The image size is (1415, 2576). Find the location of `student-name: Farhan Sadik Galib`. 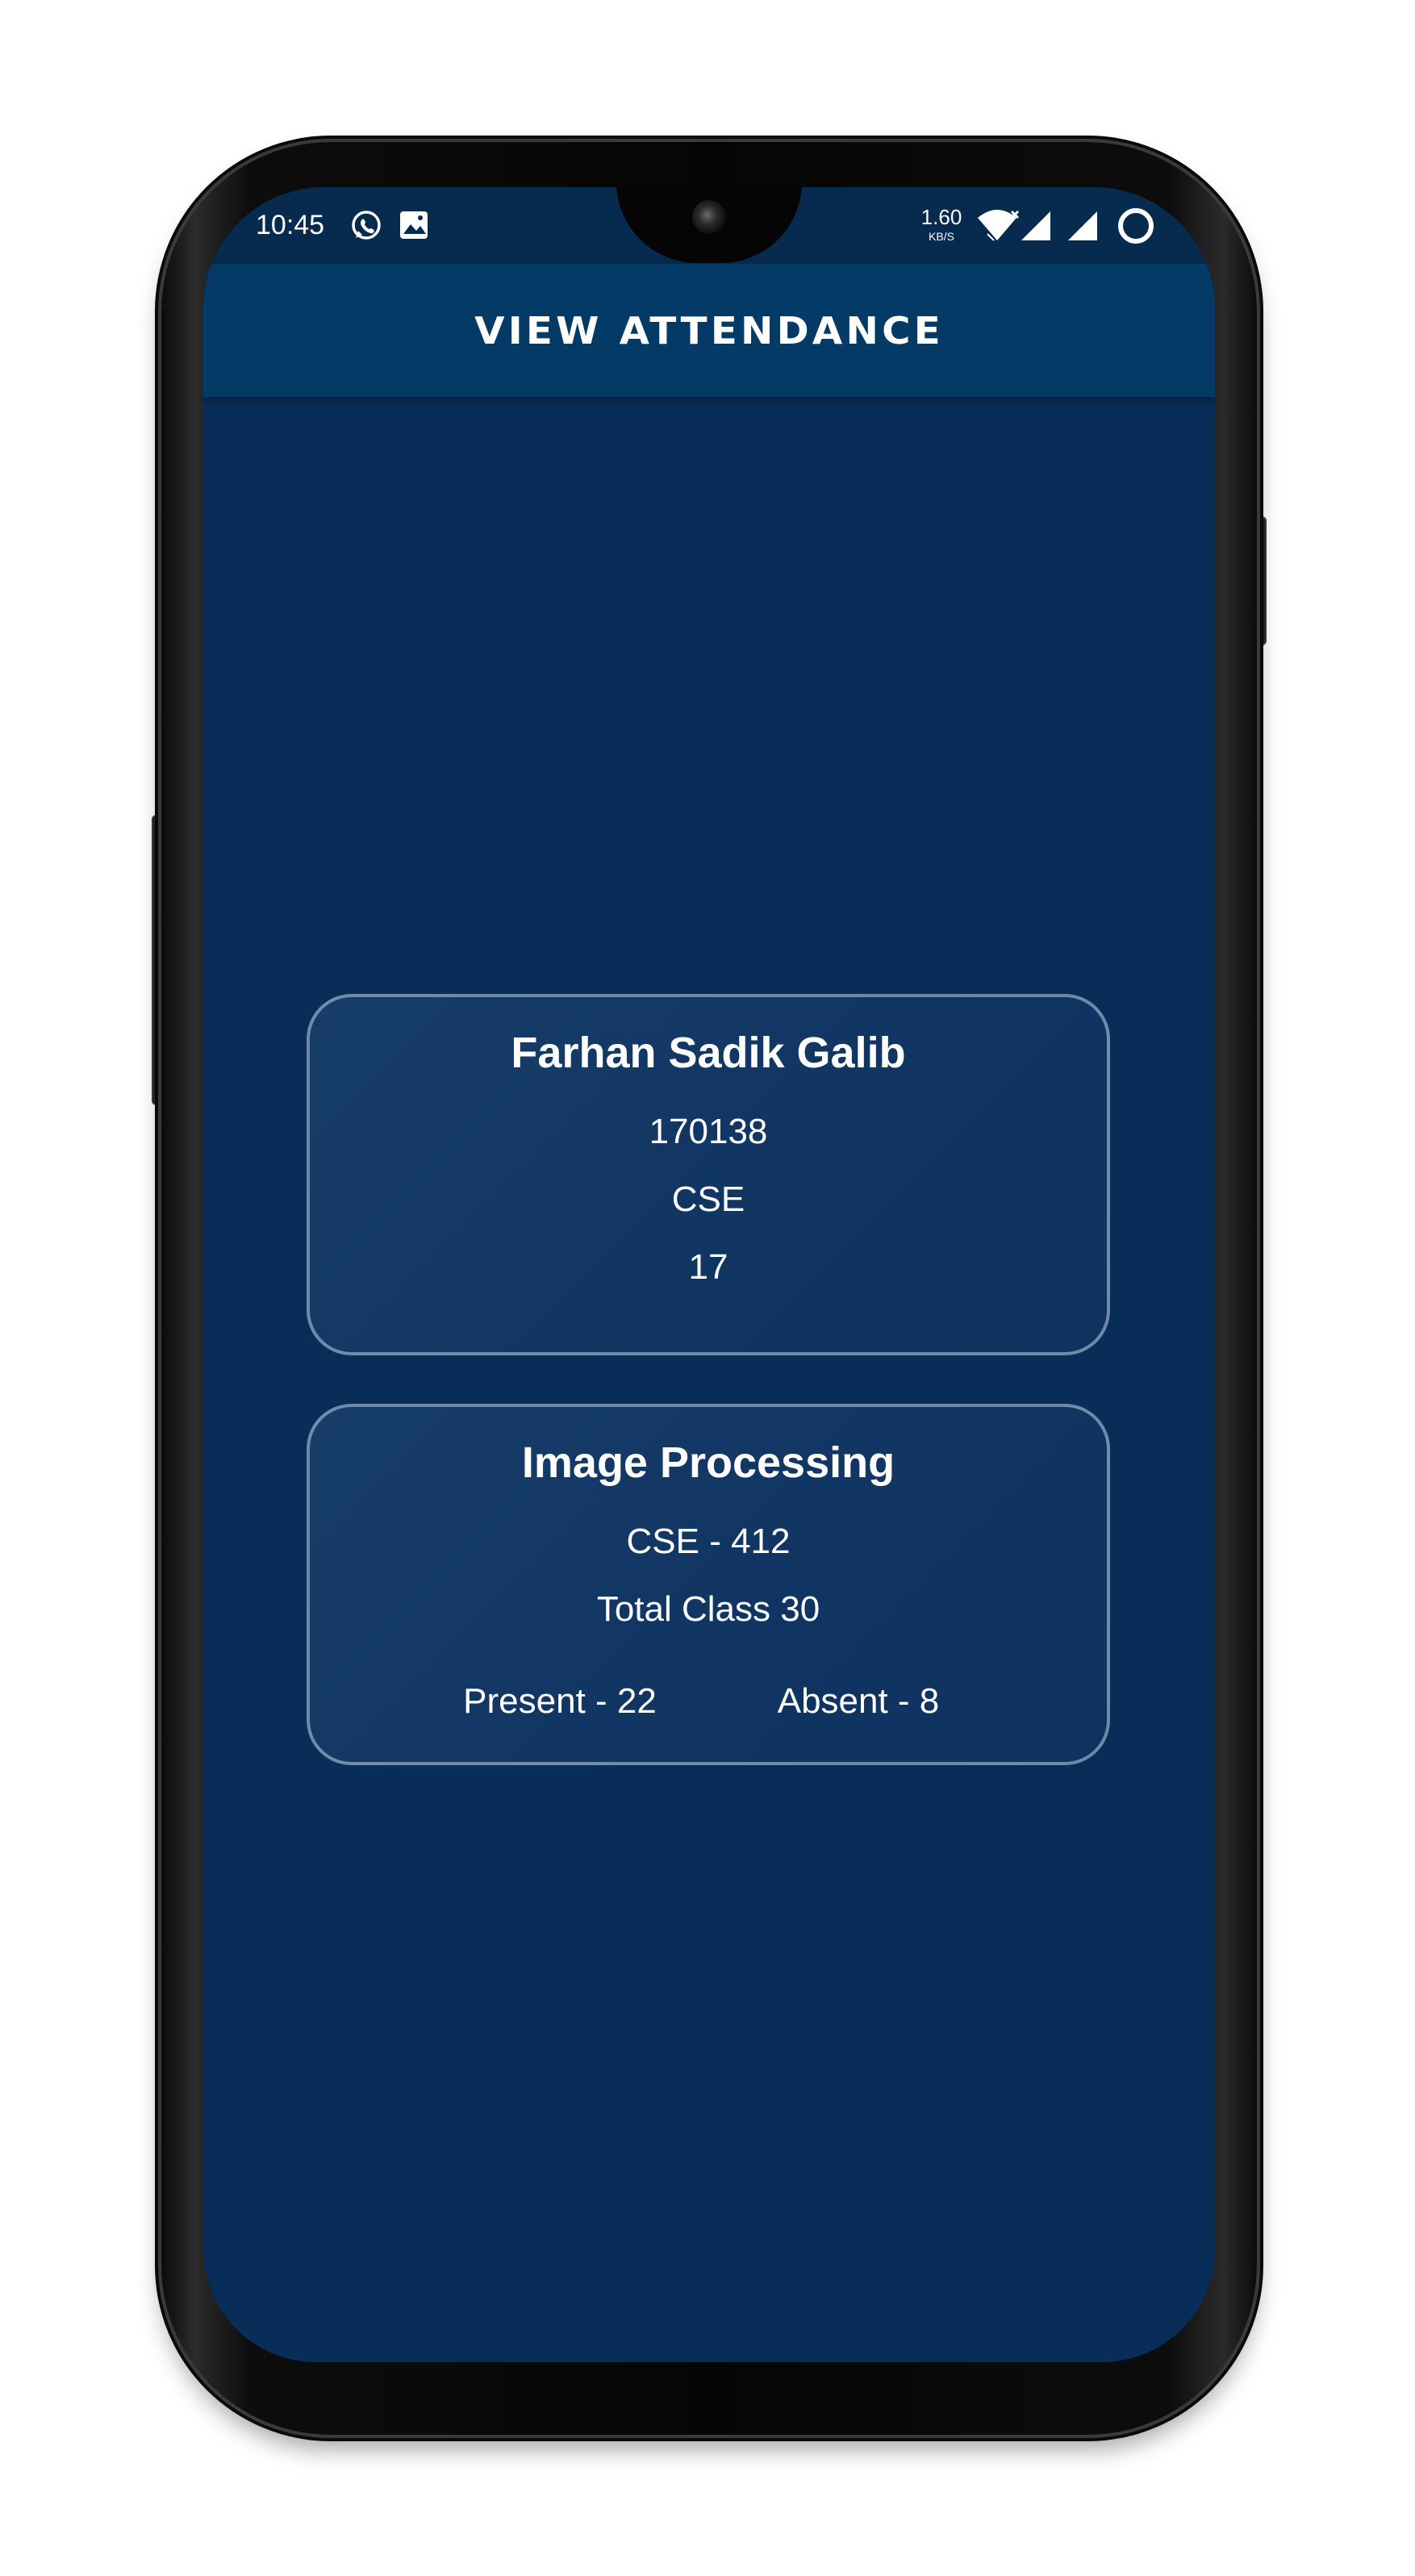

student-name: Farhan Sadik Galib is located at coordinates (708, 1053).